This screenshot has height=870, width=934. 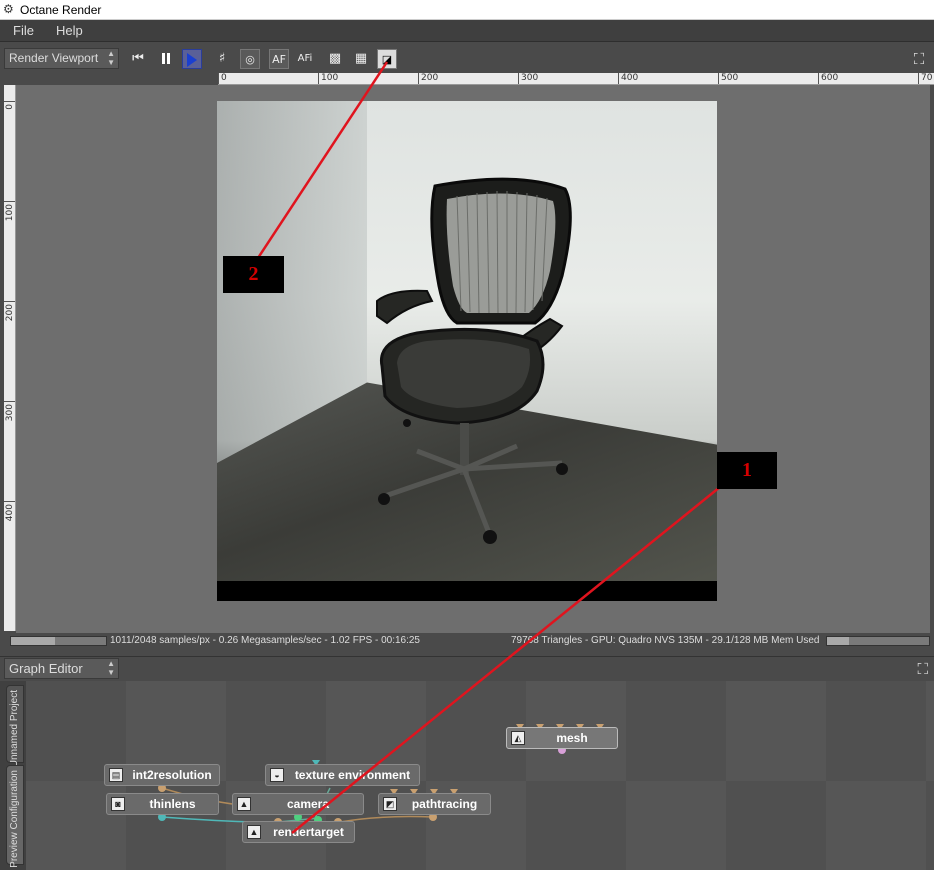 What do you see at coordinates (15, 726) in the screenshot?
I see `tab-unnamed-project: Unnamed Project` at bounding box center [15, 726].